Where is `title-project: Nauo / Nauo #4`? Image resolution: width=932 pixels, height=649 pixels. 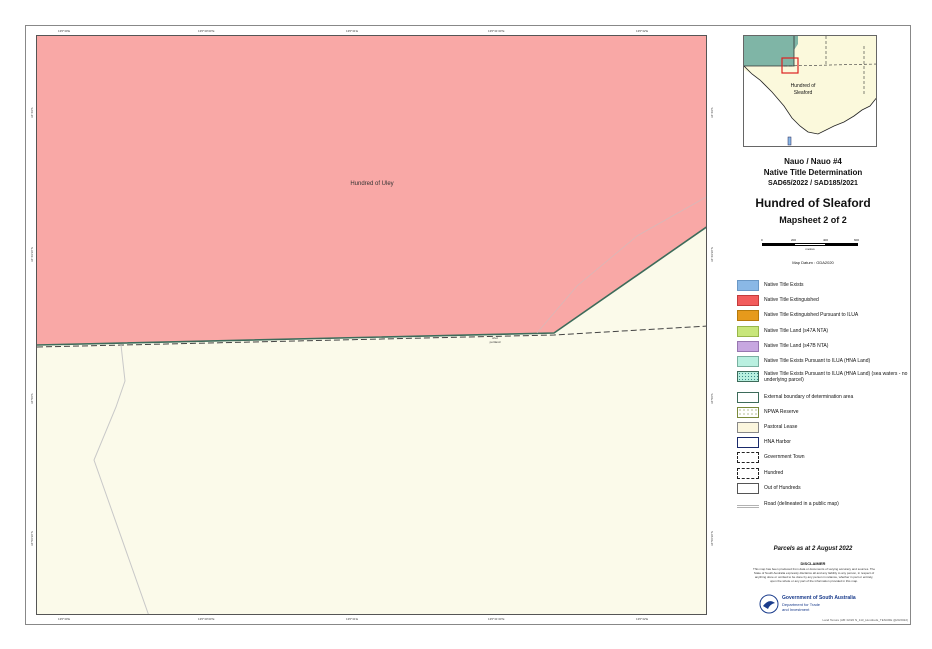
title-project: Nauo / Nauo #4 is located at coordinates (813, 161).